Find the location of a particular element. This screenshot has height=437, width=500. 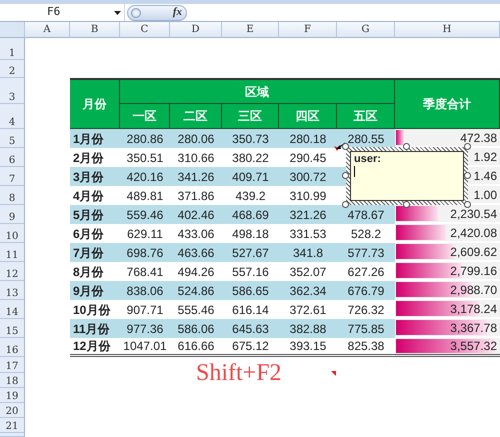

table-cell: 586.65 is located at coordinates (250, 290).